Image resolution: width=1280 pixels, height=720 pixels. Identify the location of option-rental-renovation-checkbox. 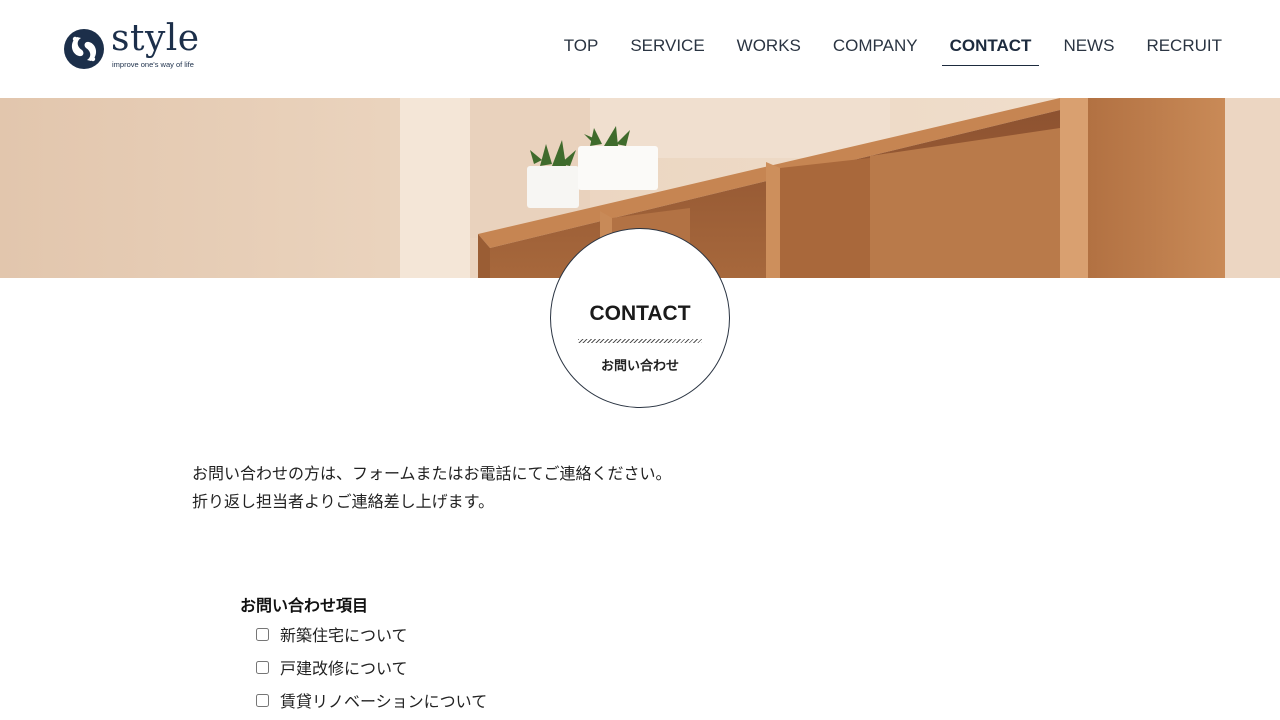
(262, 700).